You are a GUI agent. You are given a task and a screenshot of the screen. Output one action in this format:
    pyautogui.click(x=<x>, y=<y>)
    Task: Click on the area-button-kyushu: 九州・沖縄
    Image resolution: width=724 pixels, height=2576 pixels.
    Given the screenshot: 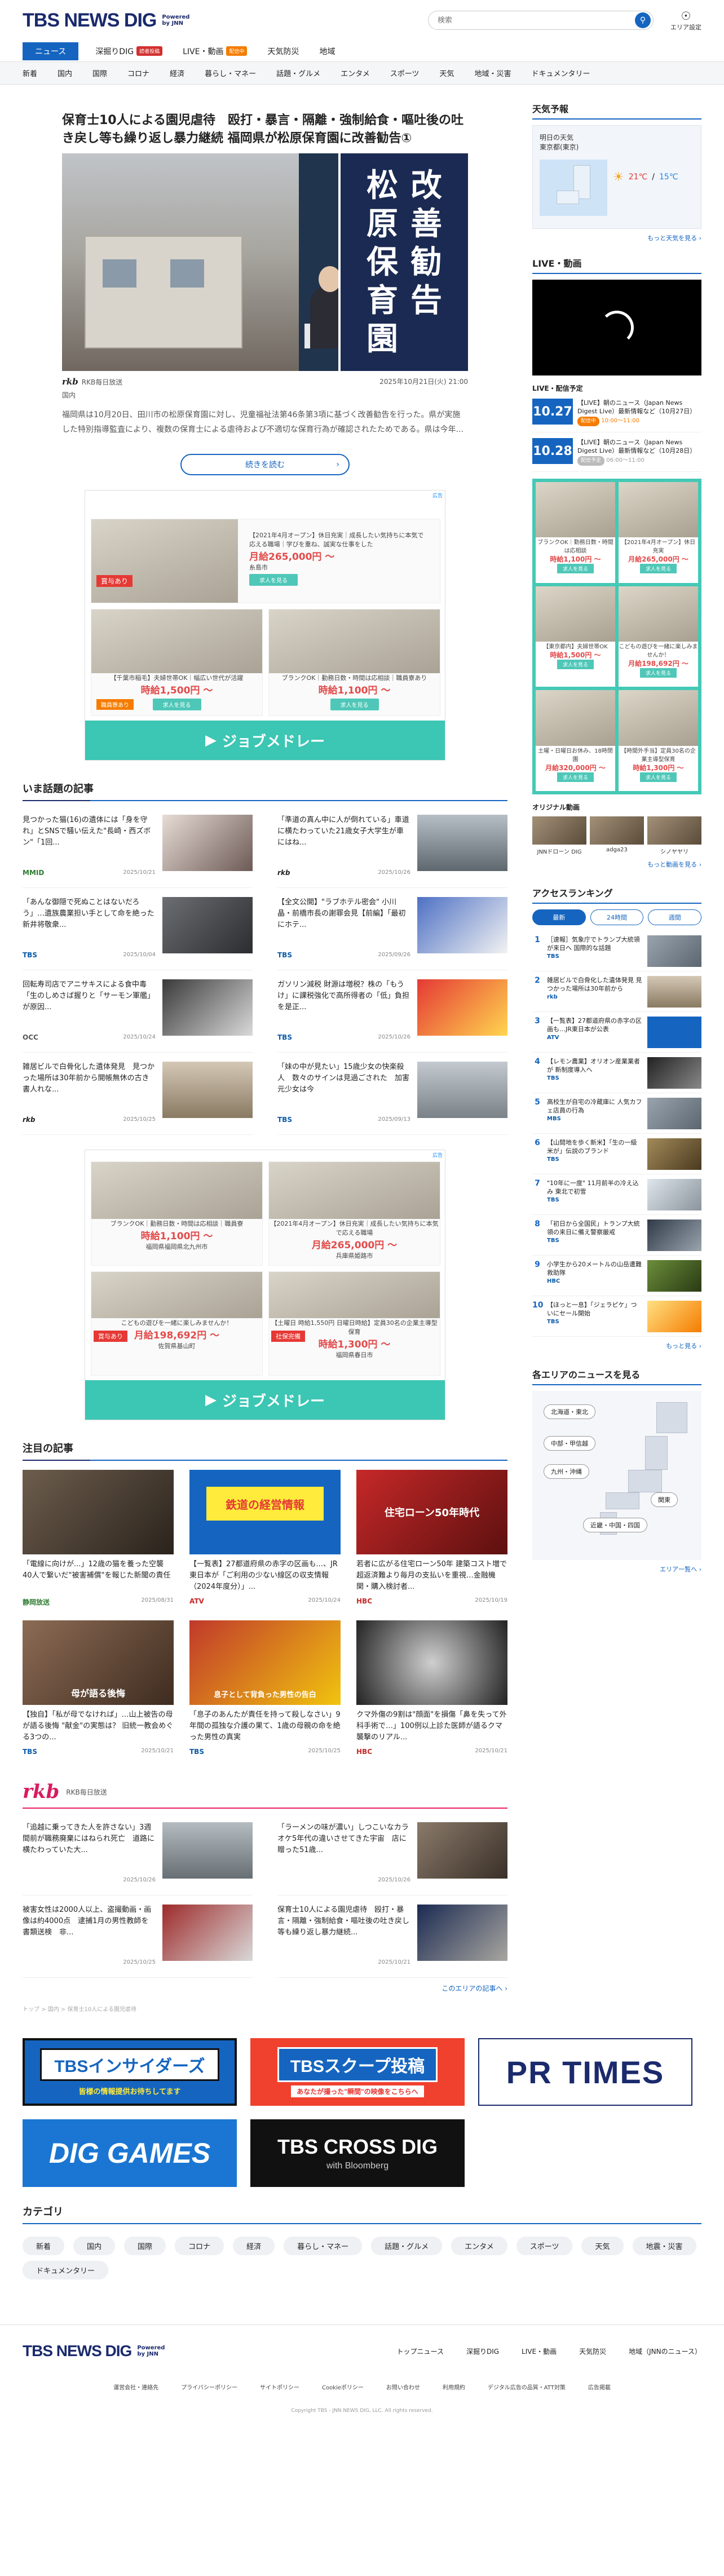 What is the action you would take?
    pyautogui.click(x=566, y=1471)
    